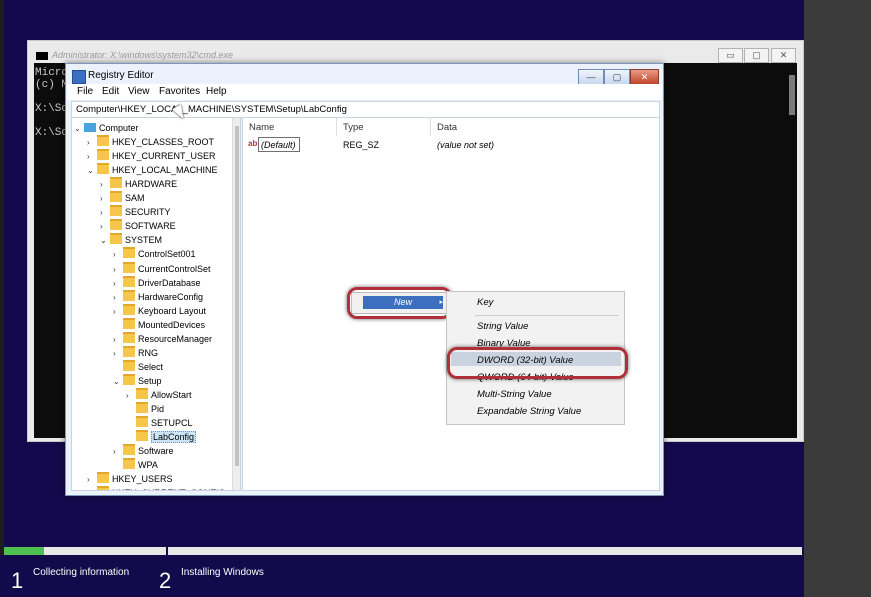 Image resolution: width=871 pixels, height=597 pixels. What do you see at coordinates (106, 128) in the screenshot?
I see `tree-item: ⌄ Computer` at bounding box center [106, 128].